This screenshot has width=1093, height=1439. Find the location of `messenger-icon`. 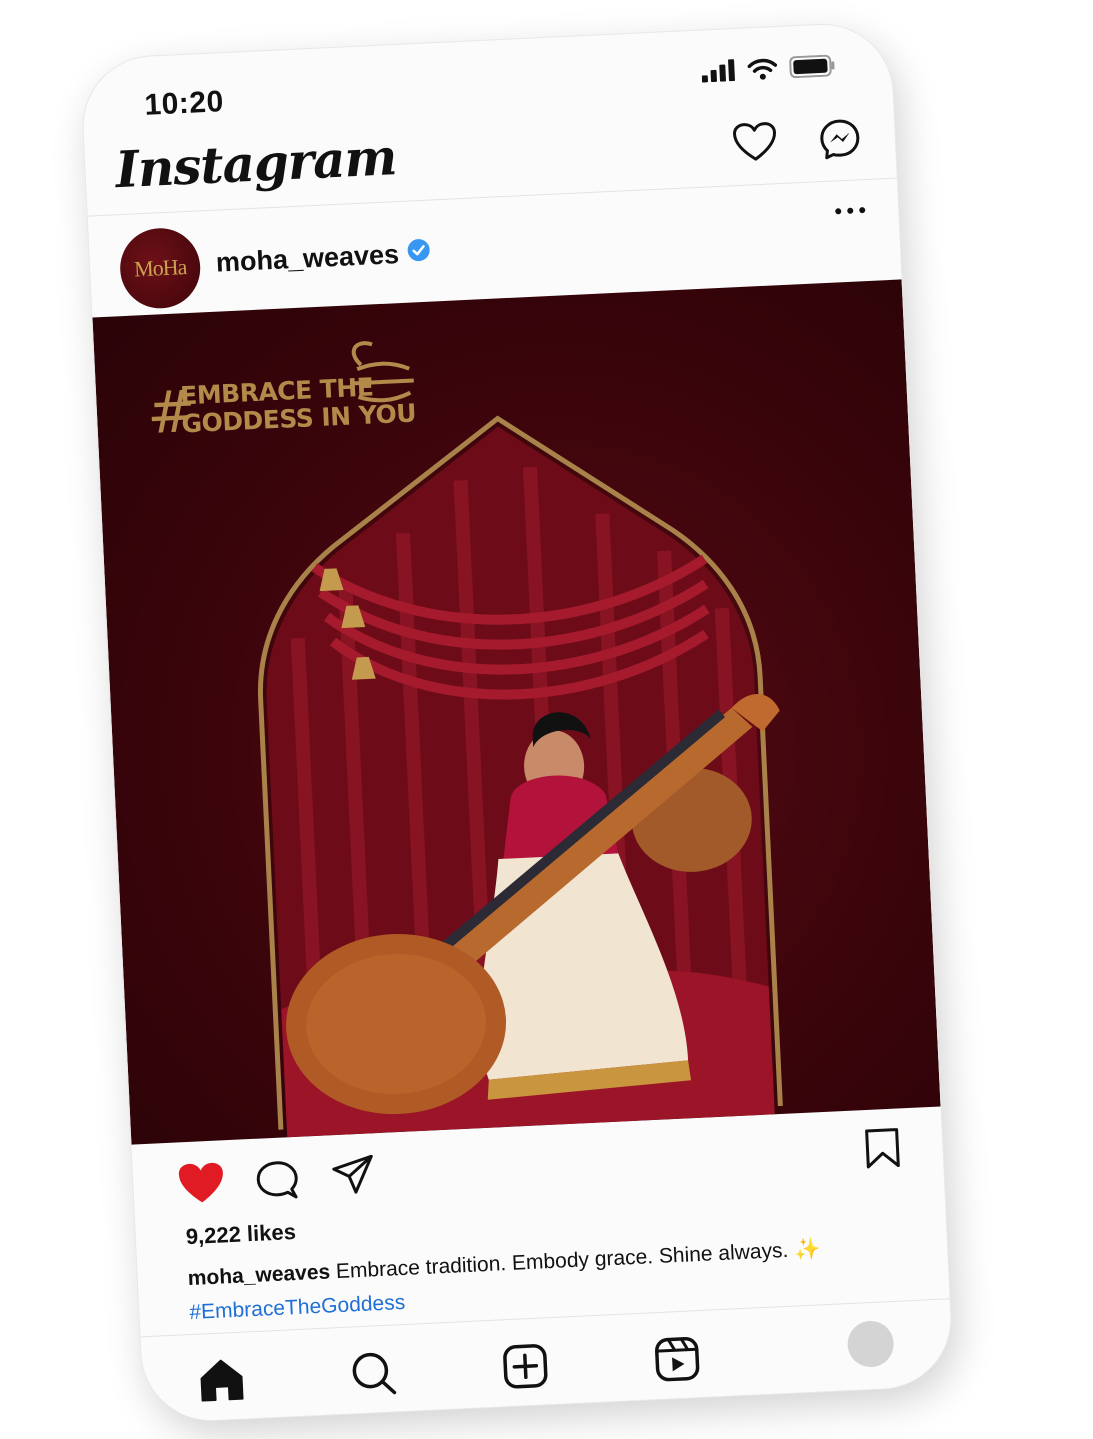

messenger-icon is located at coordinates (840, 141).